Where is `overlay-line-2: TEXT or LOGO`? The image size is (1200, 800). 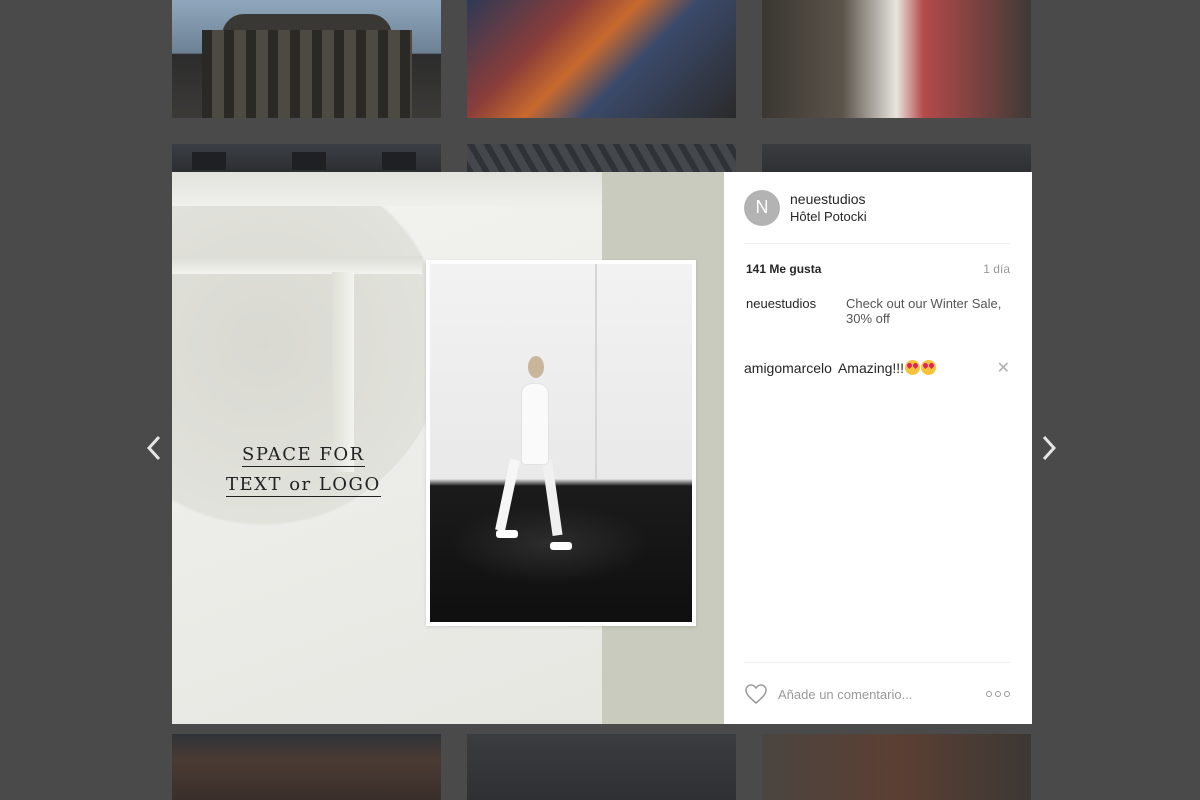 overlay-line-2: TEXT or LOGO is located at coordinates (303, 485).